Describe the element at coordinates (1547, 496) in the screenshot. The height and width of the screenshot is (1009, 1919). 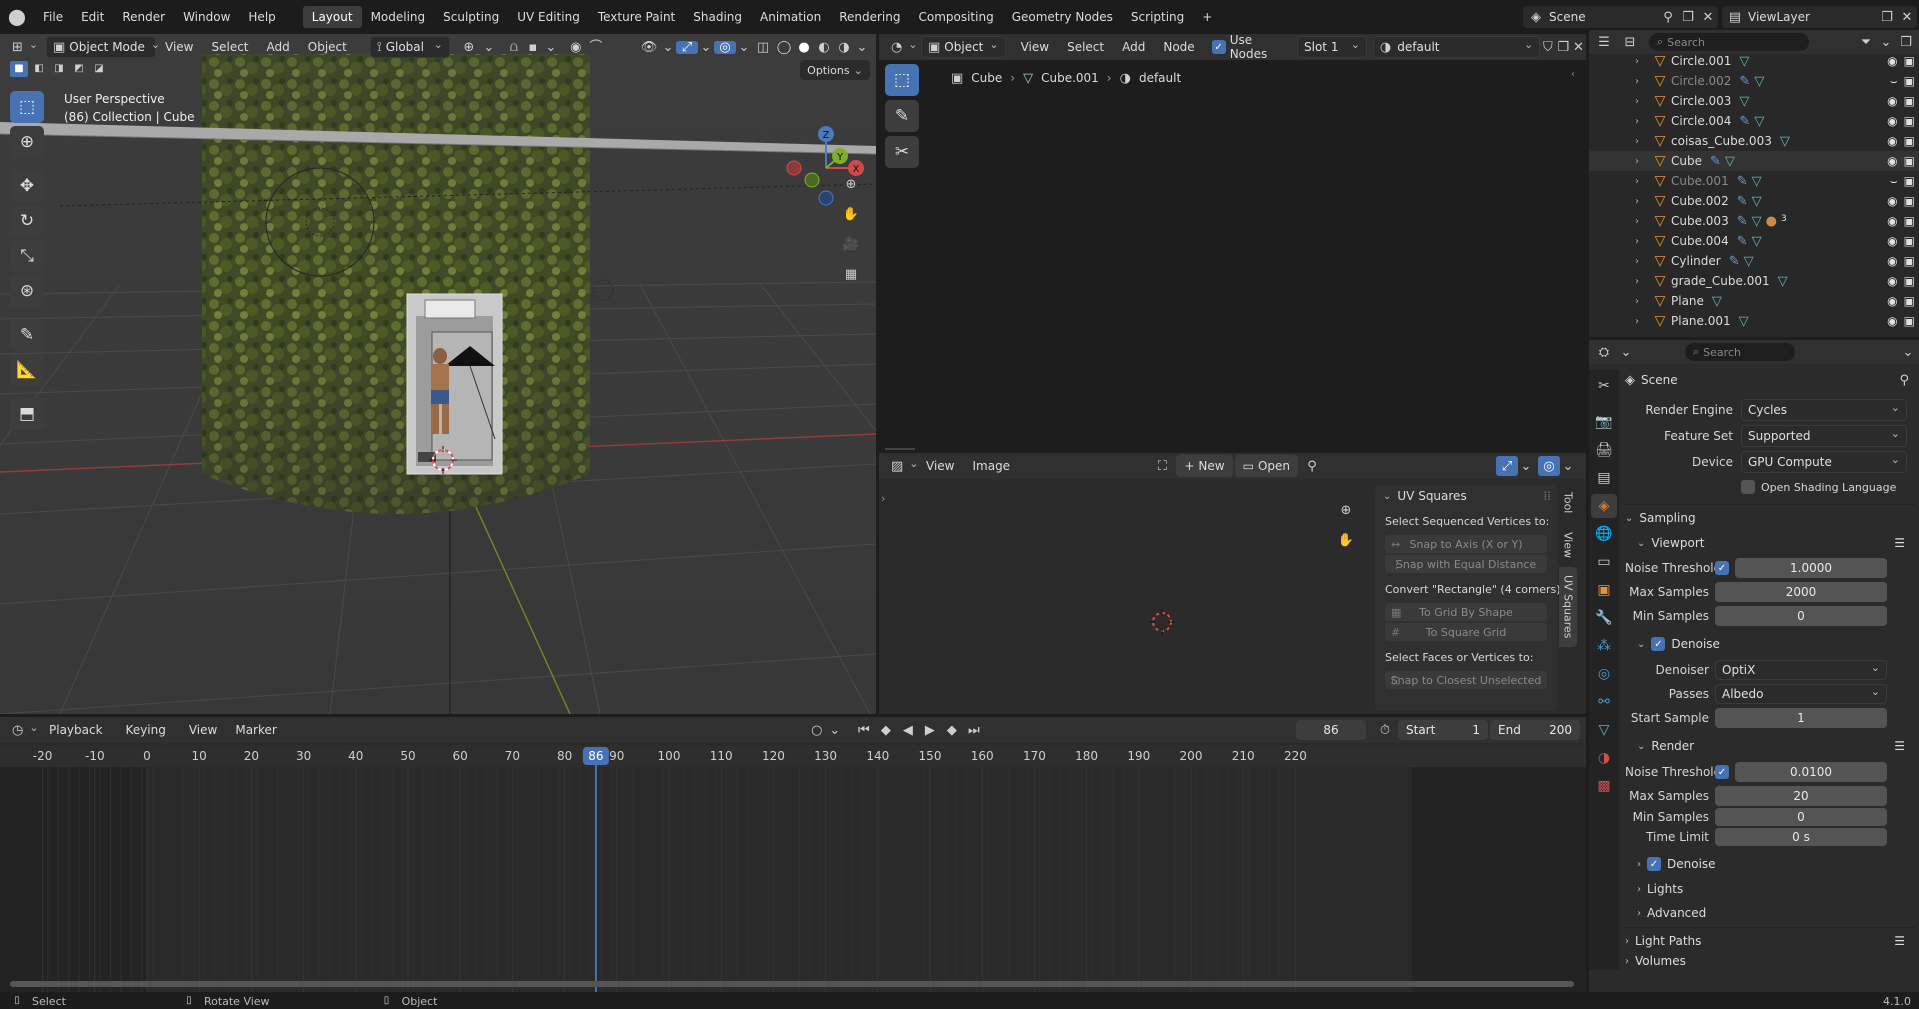
I see `drag-handle-icon: ⁞⁞` at that location.